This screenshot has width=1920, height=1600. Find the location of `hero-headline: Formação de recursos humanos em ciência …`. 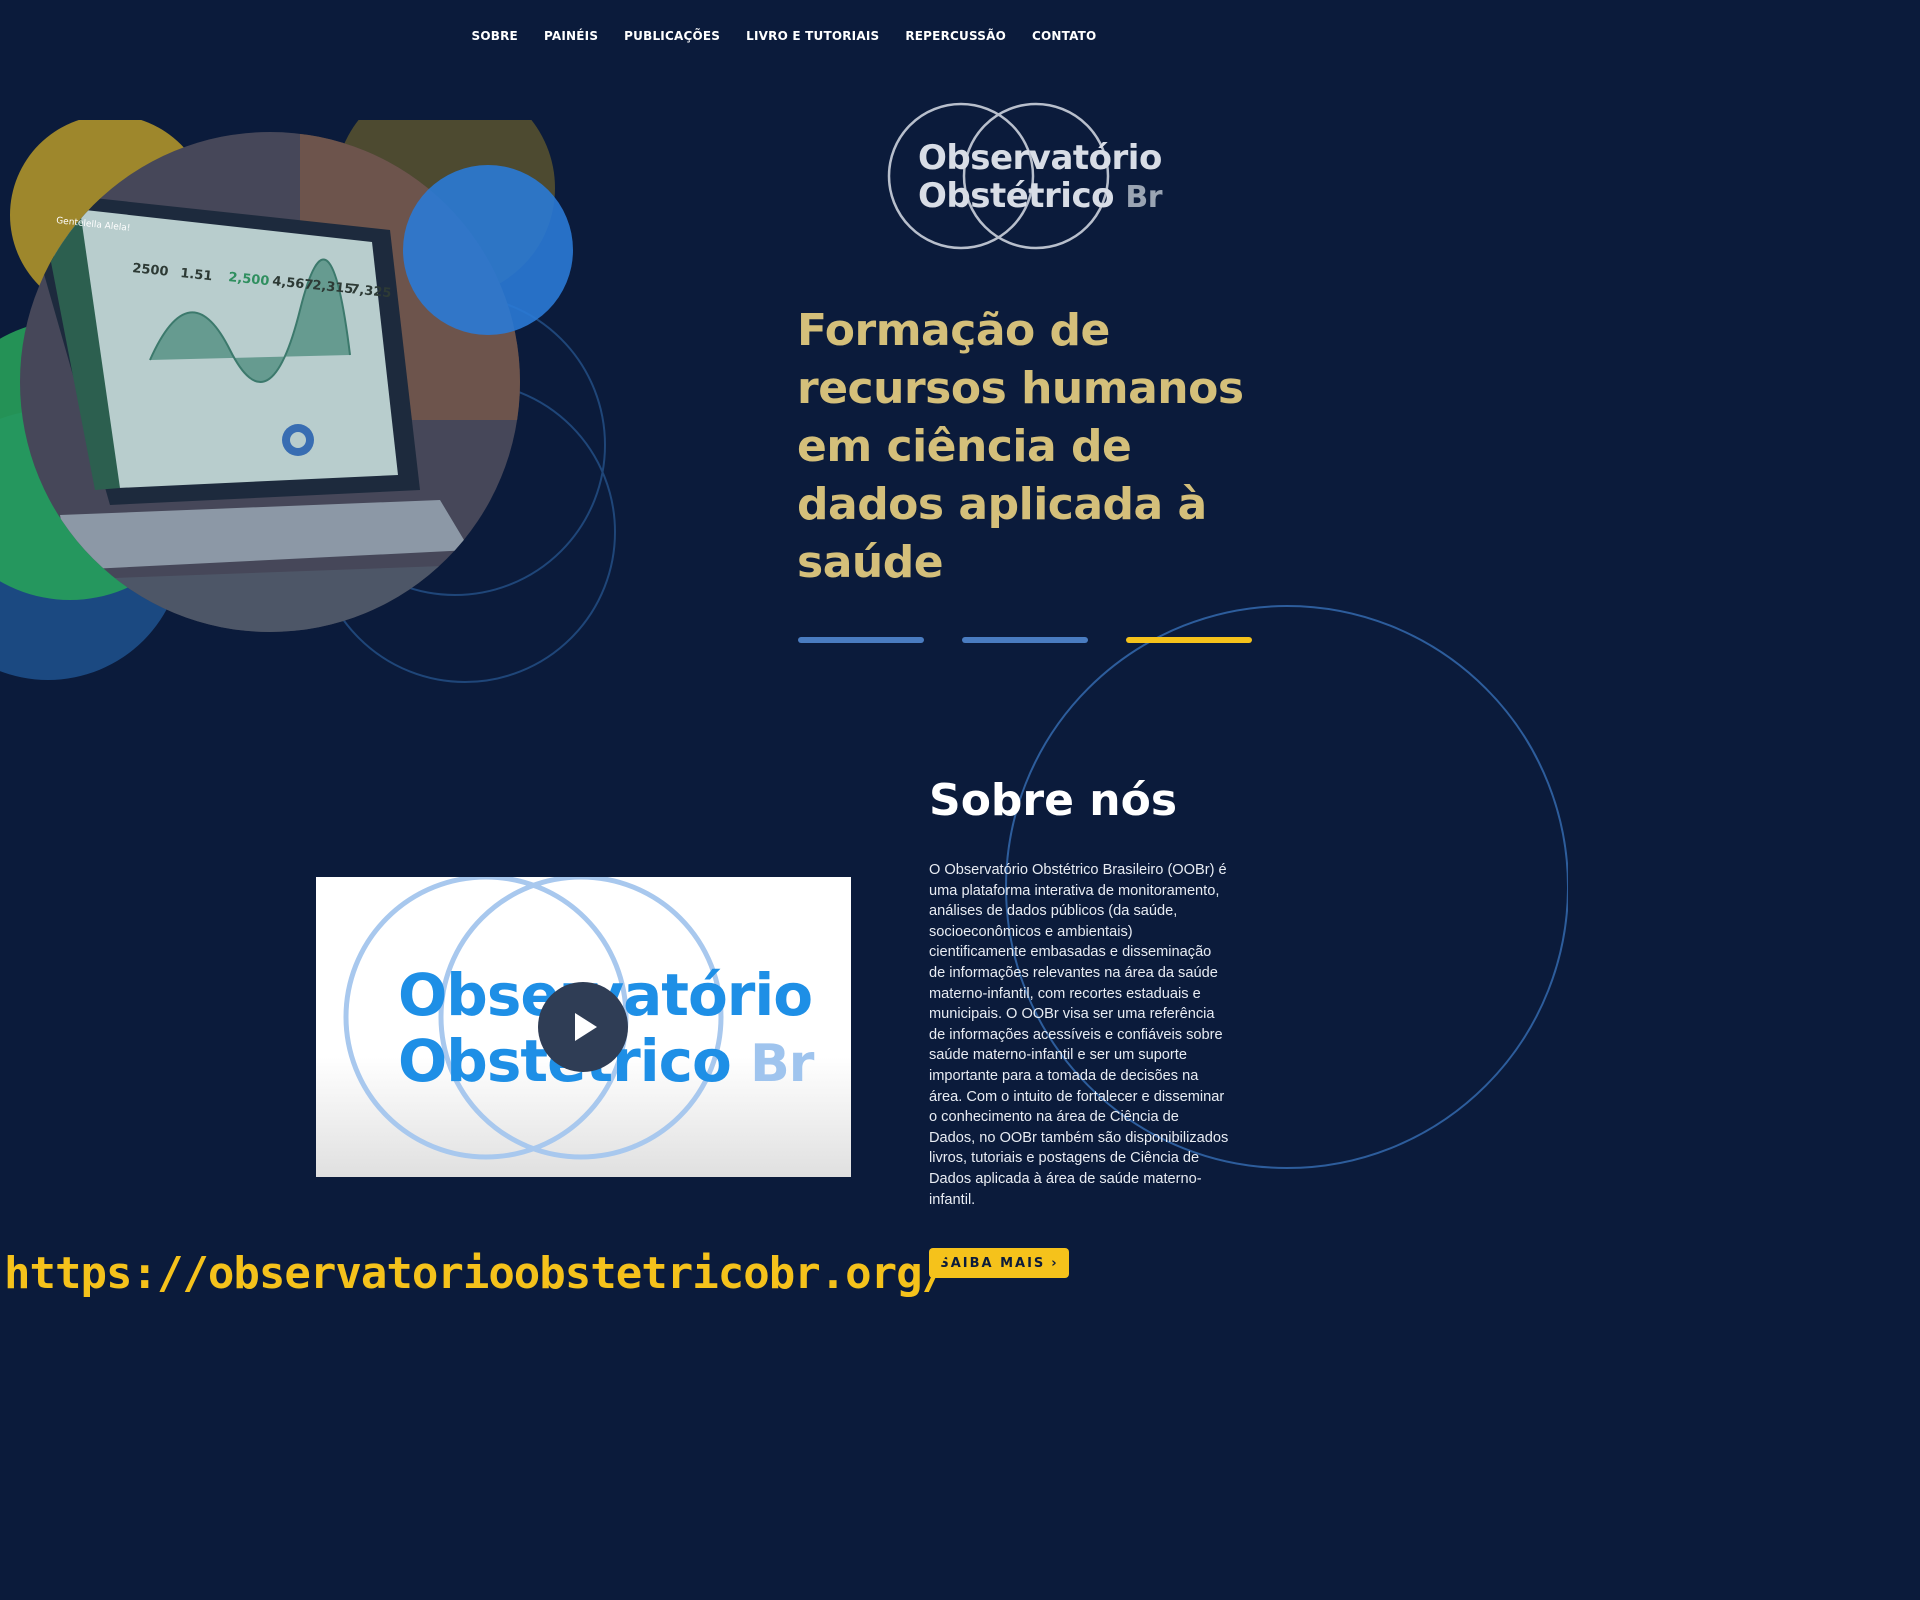

hero-headline: Formação de recursos humanos em ciência … is located at coordinates (1020, 446).